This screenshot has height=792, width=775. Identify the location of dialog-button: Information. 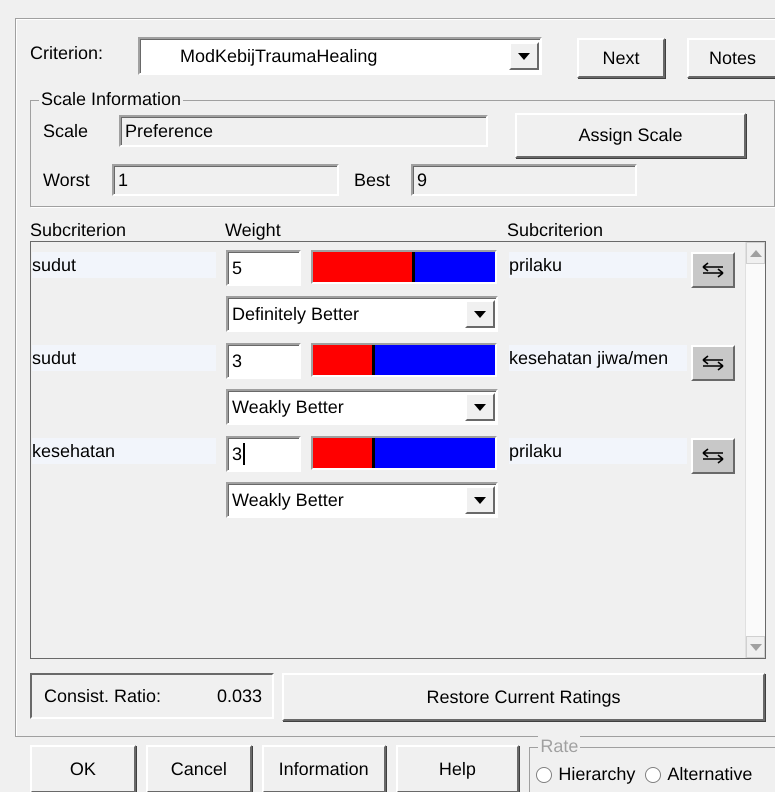
(324, 768).